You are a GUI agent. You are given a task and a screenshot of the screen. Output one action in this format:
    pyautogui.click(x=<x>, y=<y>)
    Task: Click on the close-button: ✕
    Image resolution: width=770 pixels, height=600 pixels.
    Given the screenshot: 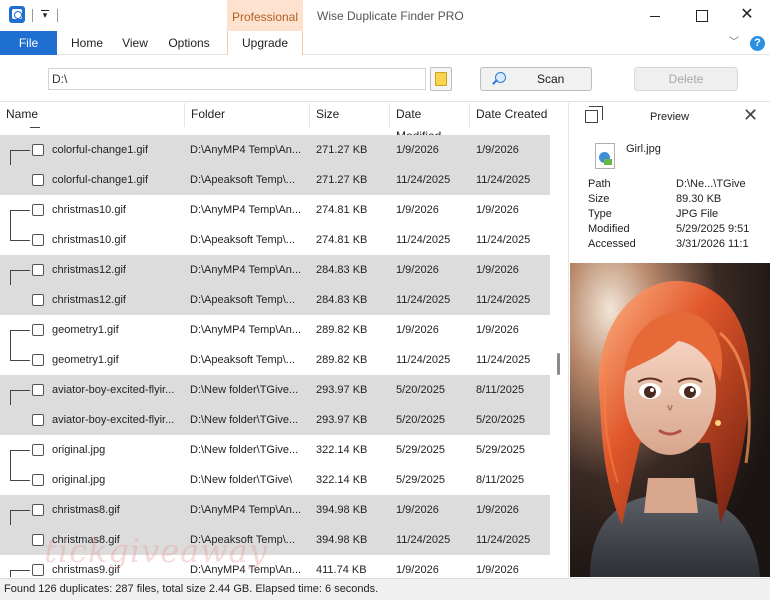 What is the action you would take?
    pyautogui.click(x=747, y=15)
    